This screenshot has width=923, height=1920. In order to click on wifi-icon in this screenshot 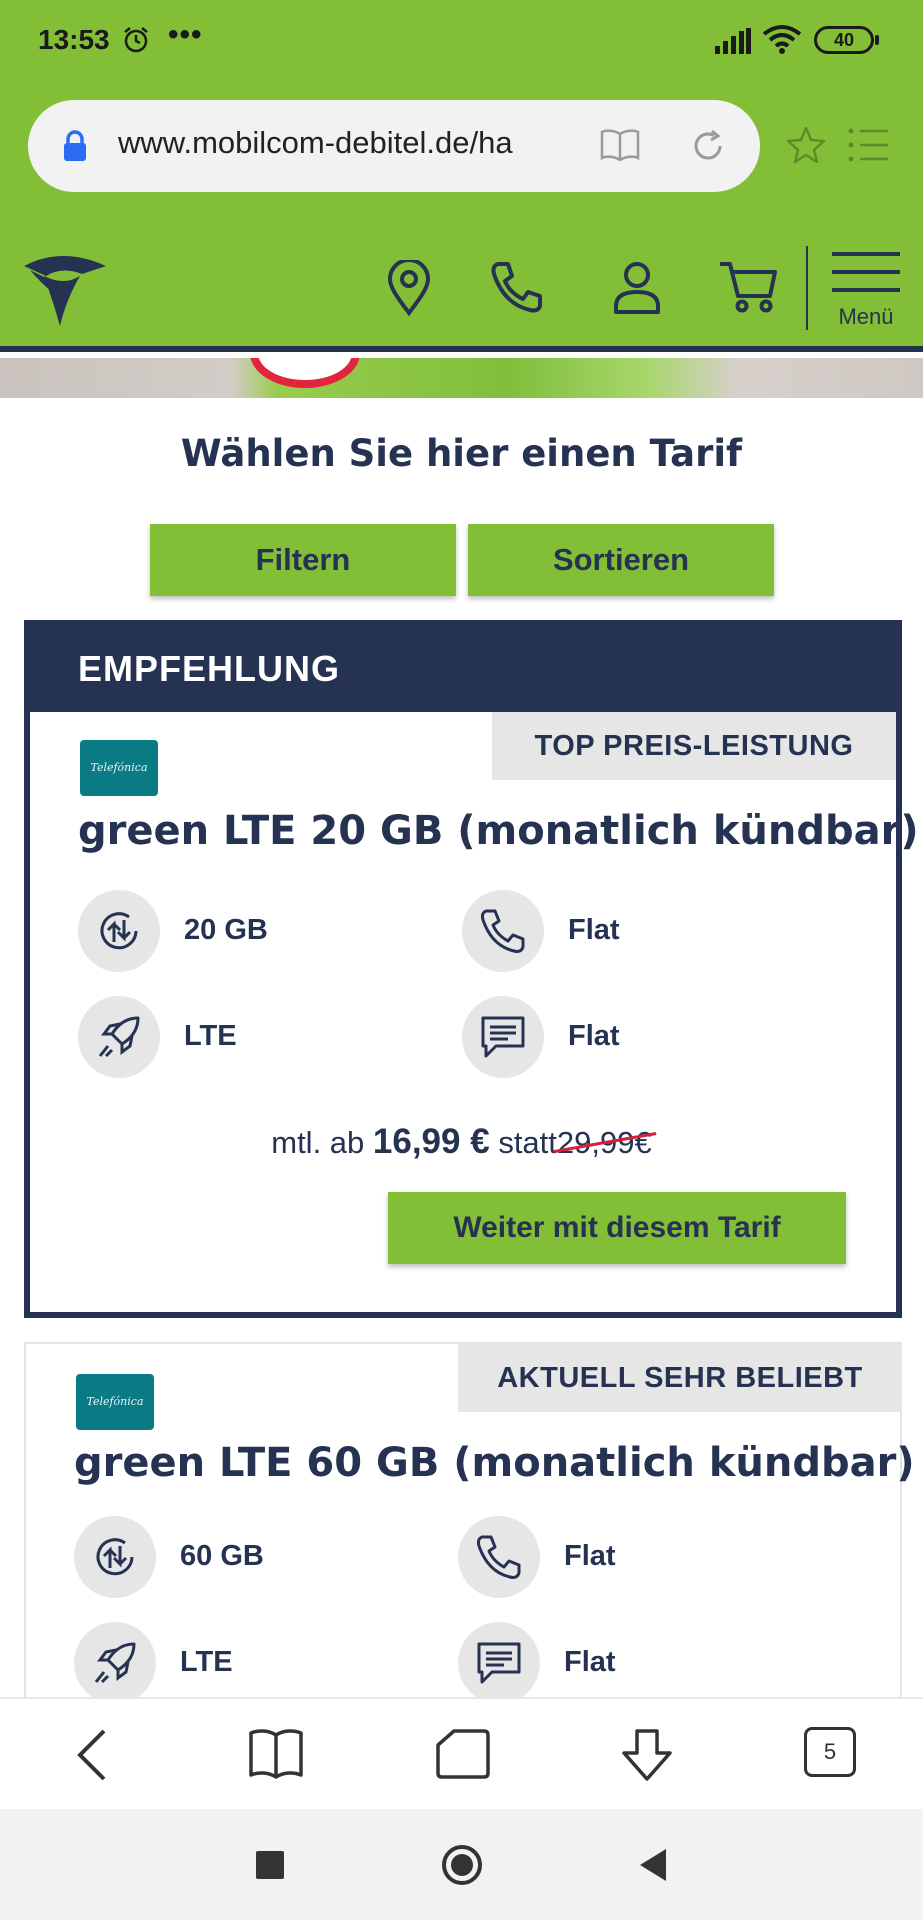, I will do `click(782, 39)`.